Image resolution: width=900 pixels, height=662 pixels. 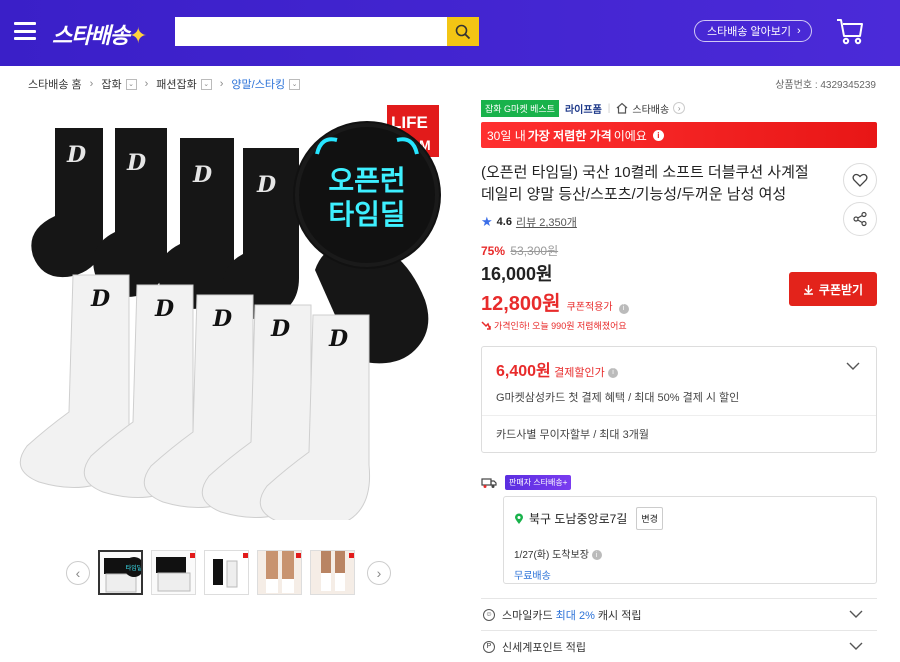 I want to click on smile-card-icon: ☺, so click(x=489, y=614).